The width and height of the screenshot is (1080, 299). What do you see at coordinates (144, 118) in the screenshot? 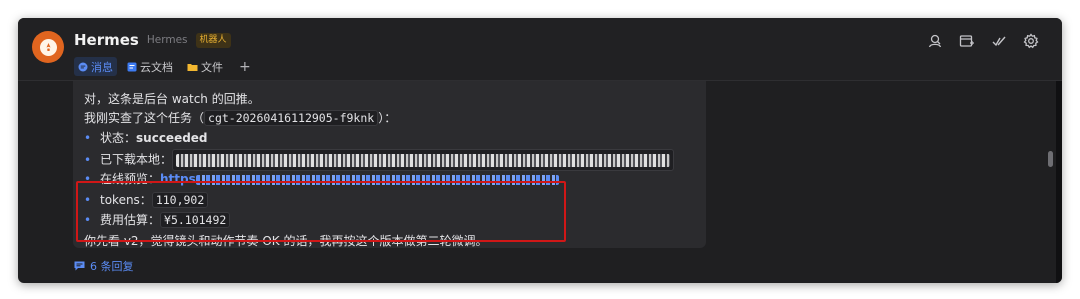
I see `task-intro-prefix: 我刚实查了这个任务（` at bounding box center [144, 118].